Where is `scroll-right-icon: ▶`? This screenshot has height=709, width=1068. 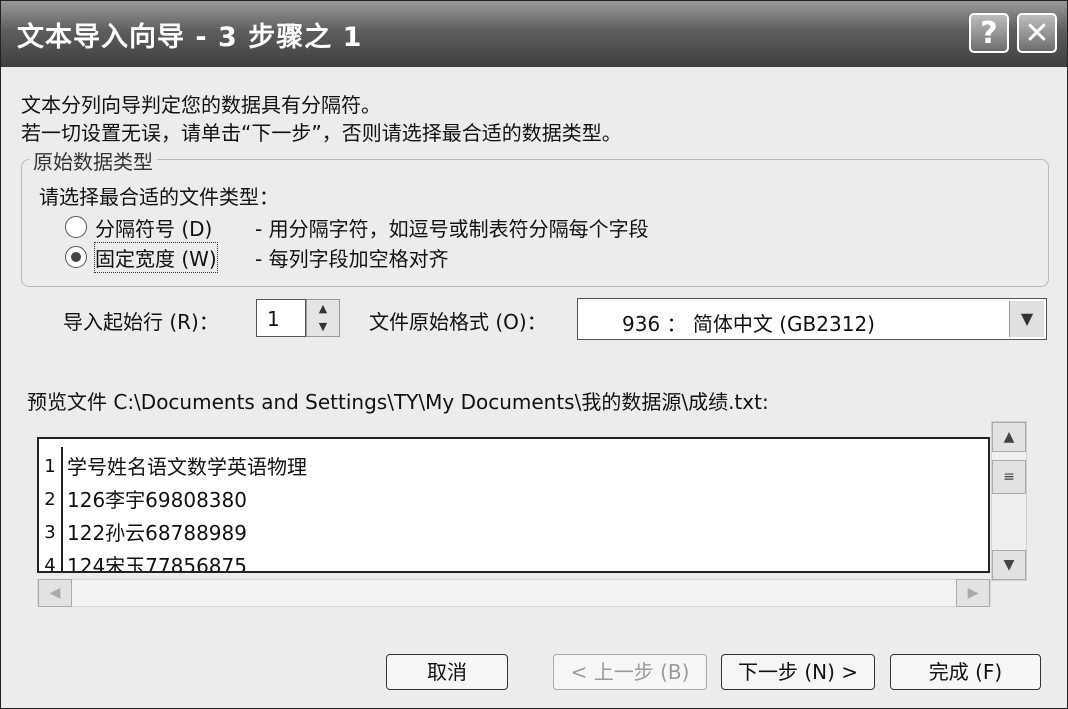 scroll-right-icon: ▶ is located at coordinates (973, 593).